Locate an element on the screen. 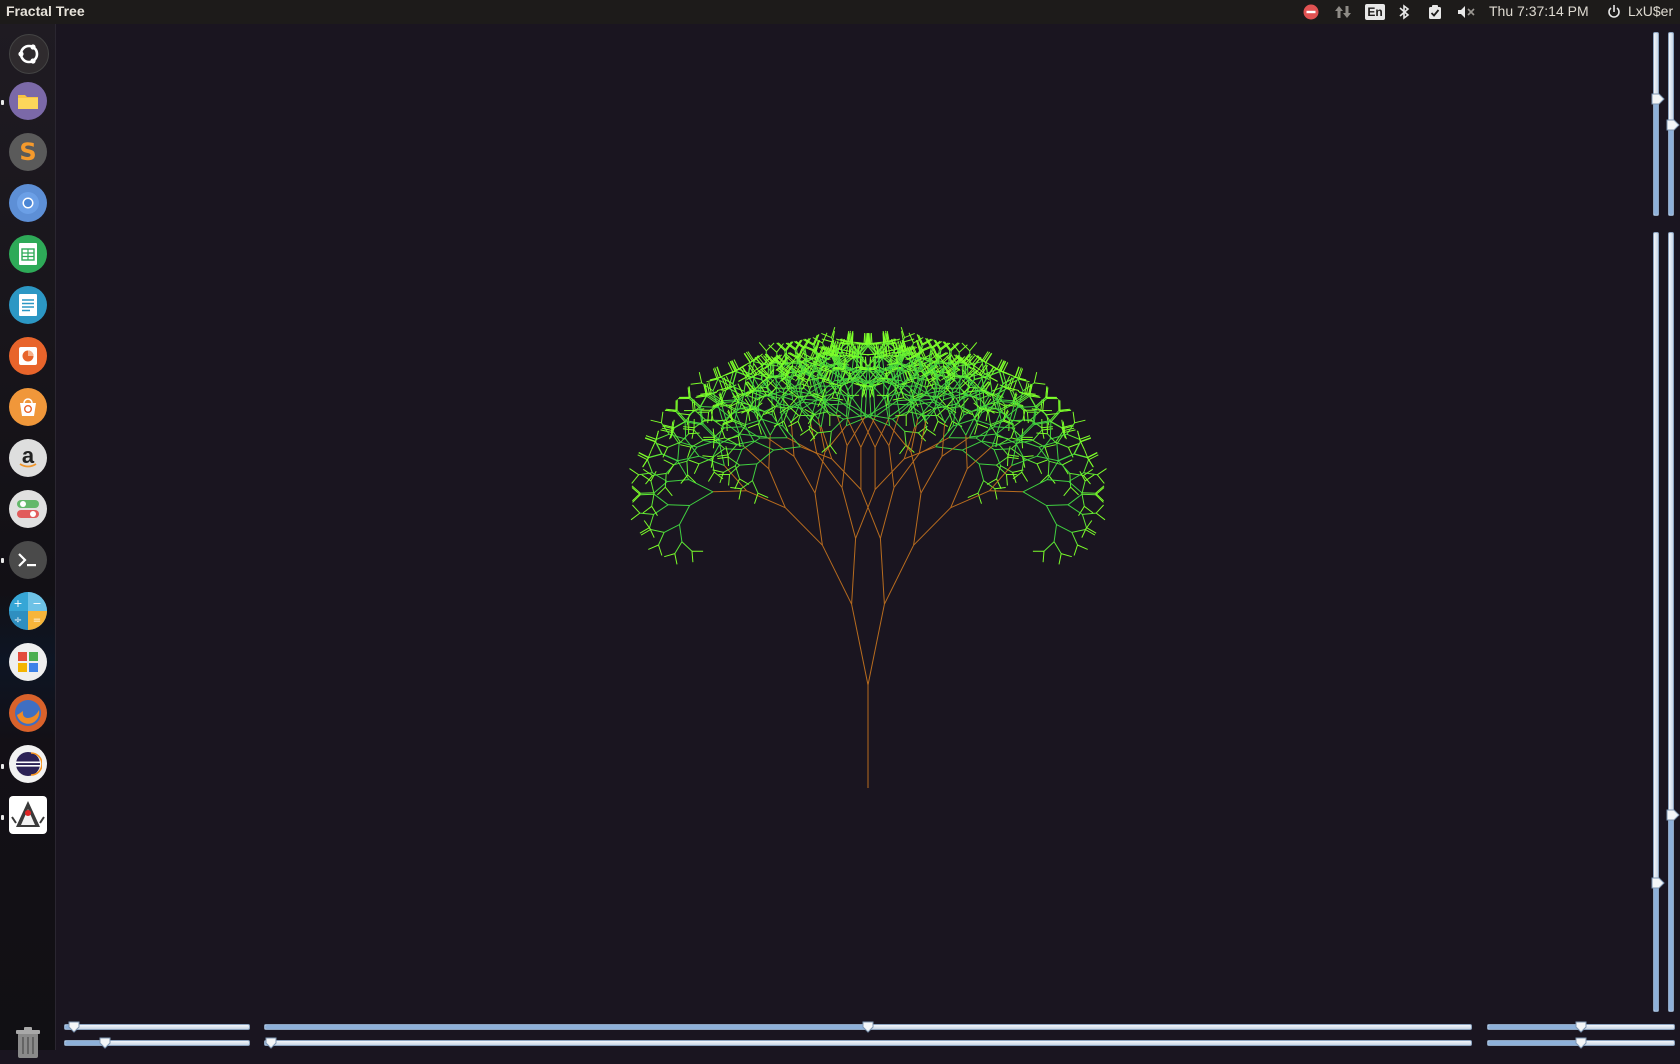 This screenshot has width=1680, height=1064. depth-slider is located at coordinates (157, 1043).